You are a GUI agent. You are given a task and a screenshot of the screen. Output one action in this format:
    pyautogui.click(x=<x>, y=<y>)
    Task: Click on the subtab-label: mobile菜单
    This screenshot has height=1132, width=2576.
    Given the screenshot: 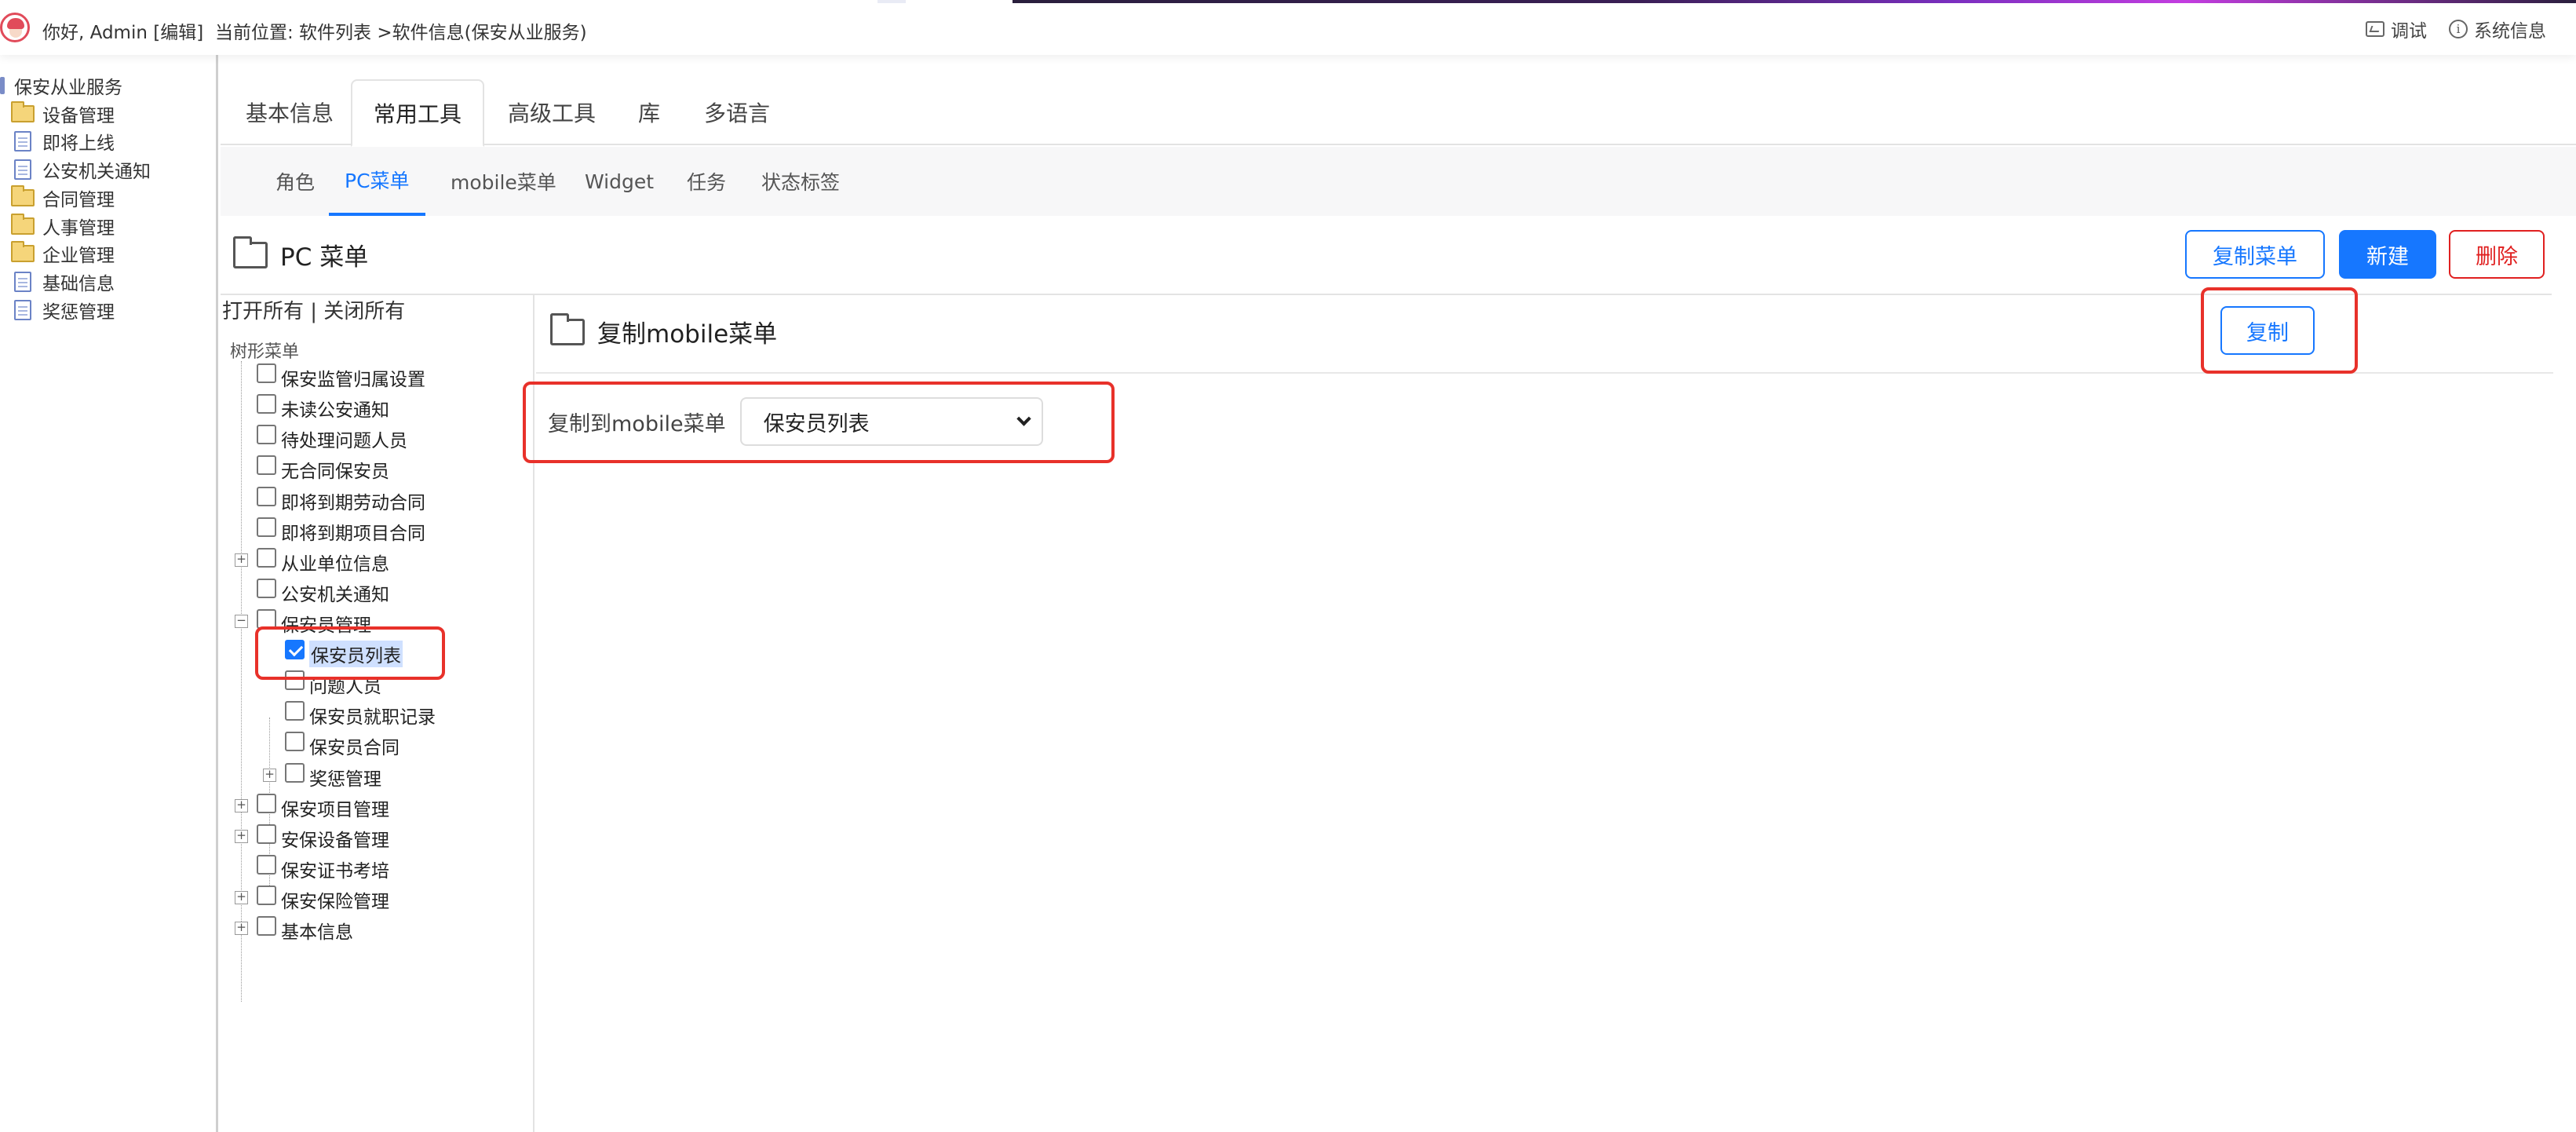 What is the action you would take?
    pyautogui.click(x=504, y=182)
    